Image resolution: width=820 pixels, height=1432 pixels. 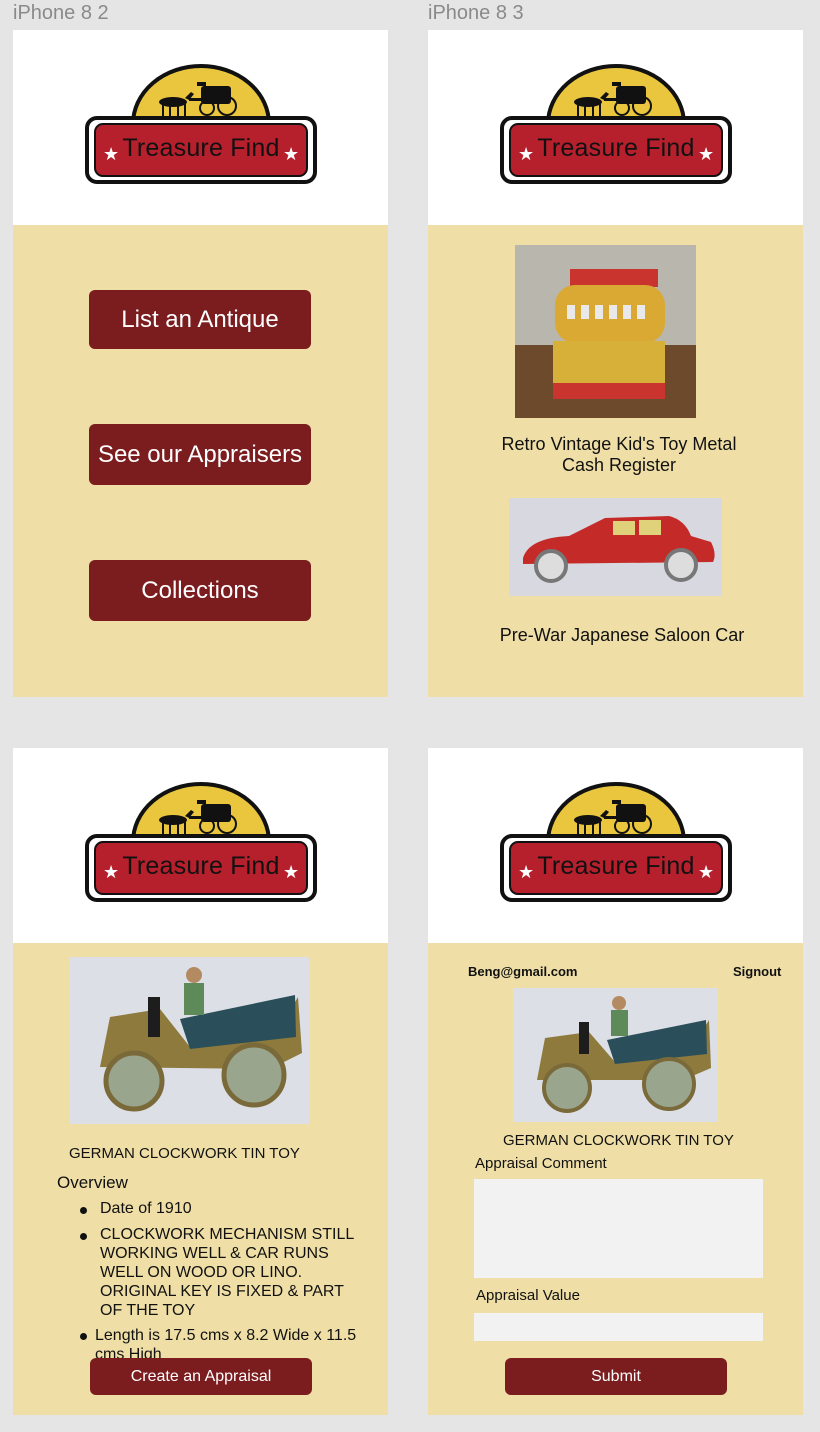 I want to click on collections-button: Collections, so click(x=200, y=590).